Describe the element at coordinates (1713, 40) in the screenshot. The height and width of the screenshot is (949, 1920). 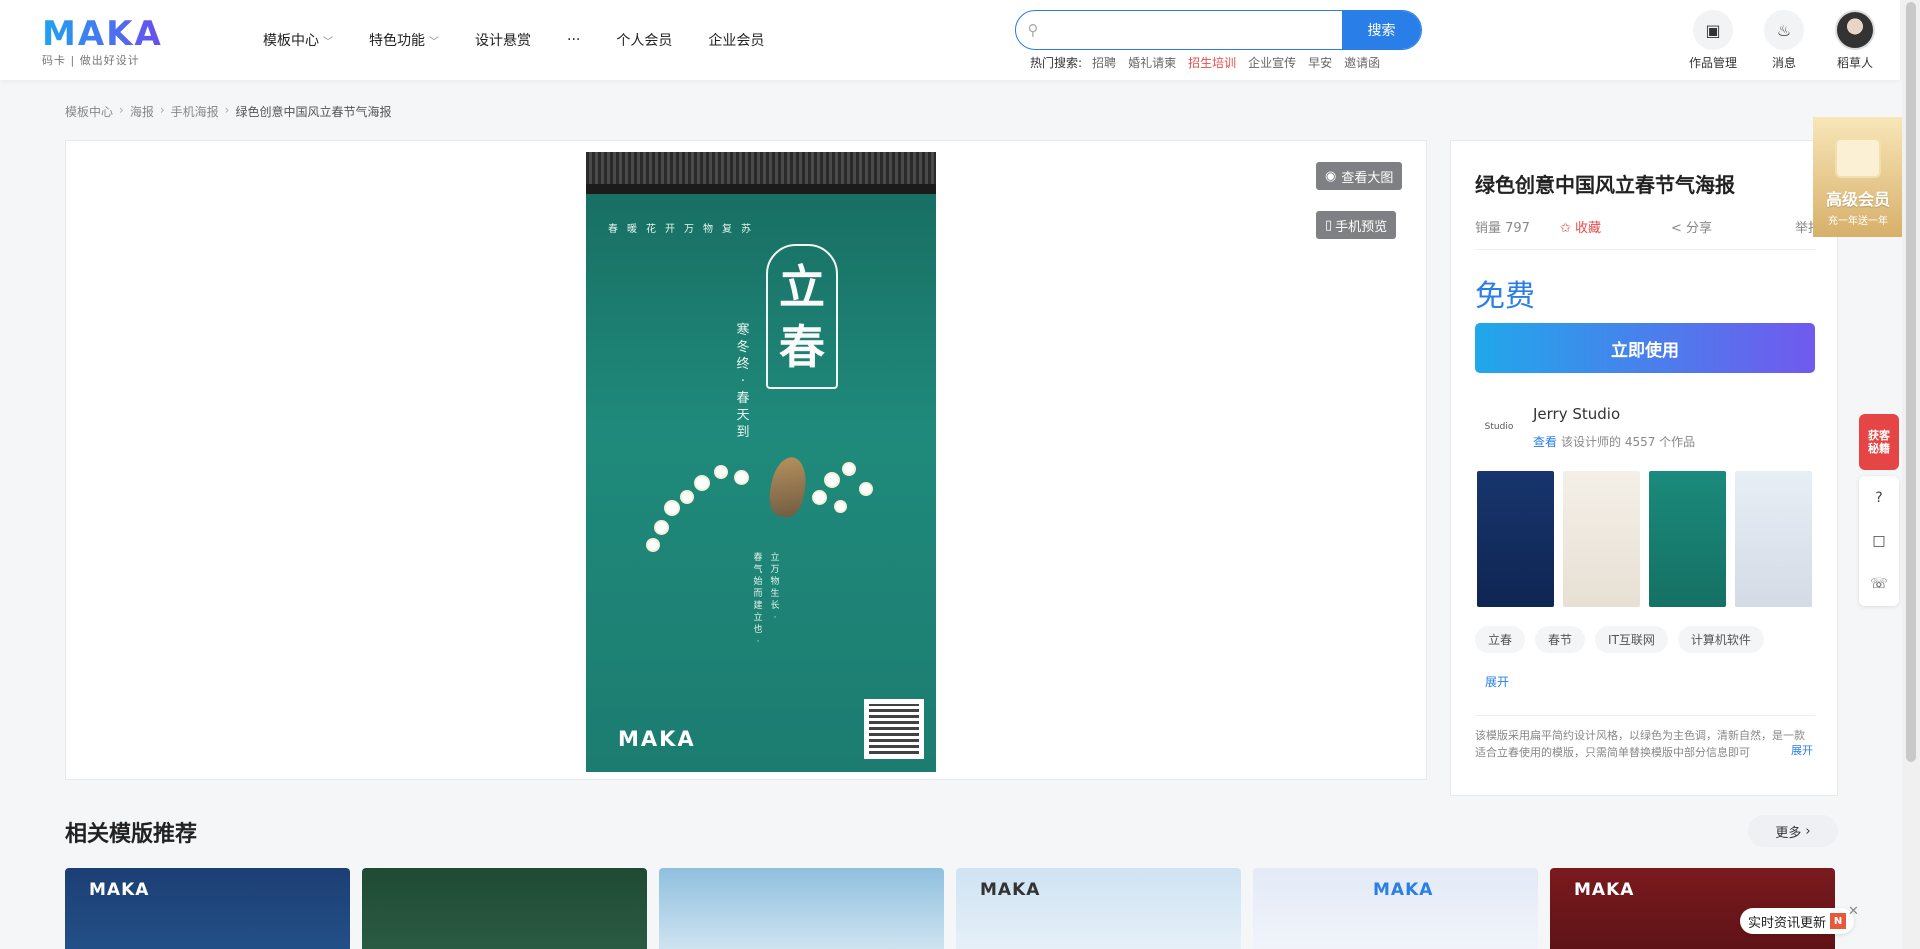
I see `works-management: ▣ 作品管理` at that location.